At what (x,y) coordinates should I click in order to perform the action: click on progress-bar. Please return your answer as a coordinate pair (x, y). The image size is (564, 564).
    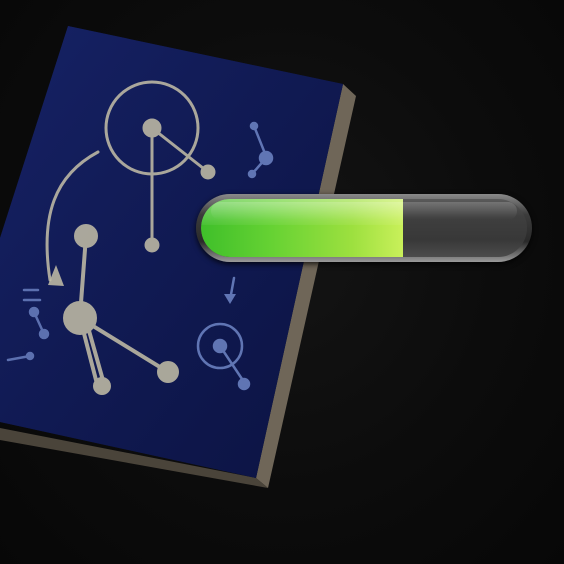
    Looking at the image, I should click on (364, 228).